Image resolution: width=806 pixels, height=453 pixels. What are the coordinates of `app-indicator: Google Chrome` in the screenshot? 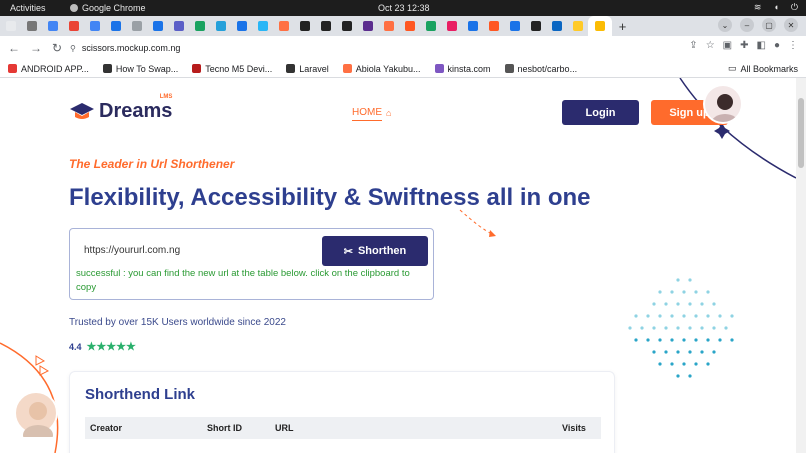 It's located at (108, 8).